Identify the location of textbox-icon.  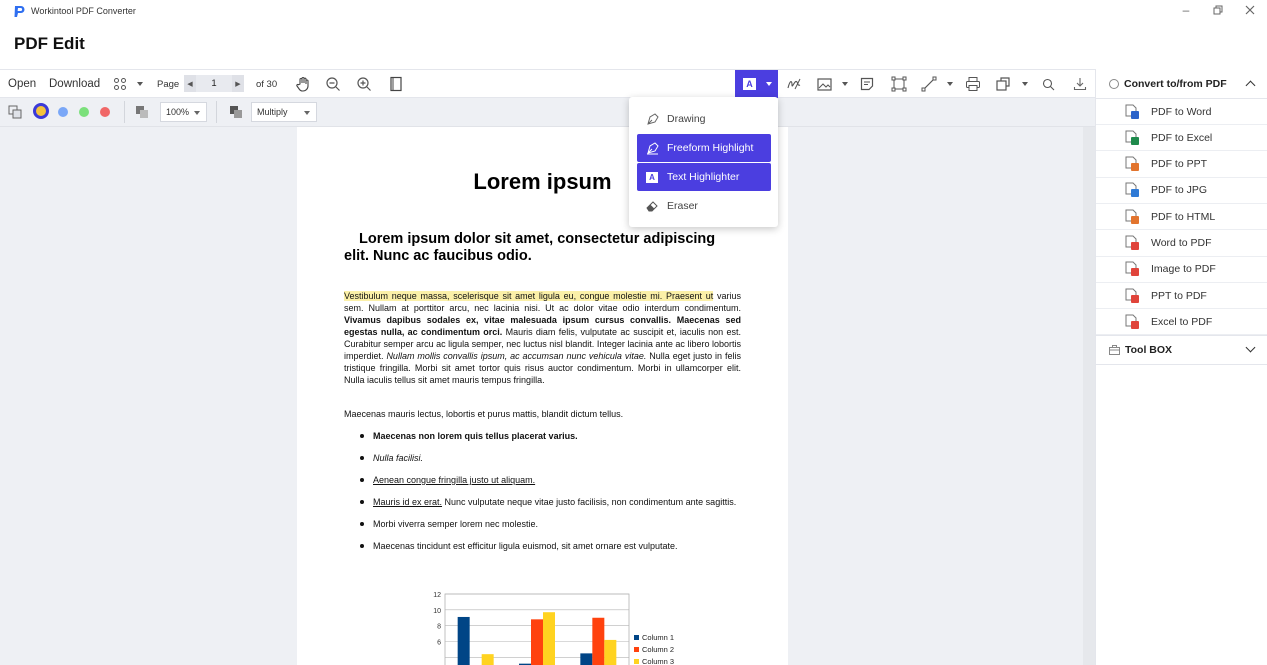
(899, 84).